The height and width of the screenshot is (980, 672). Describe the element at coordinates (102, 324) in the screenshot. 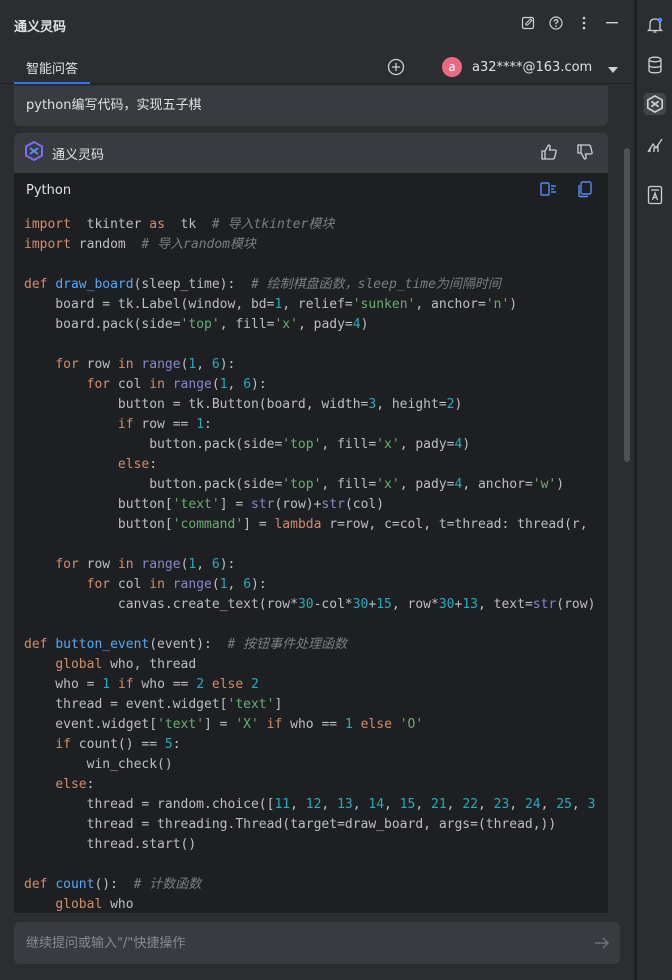

I see `code-token: board.pack(side=` at that location.